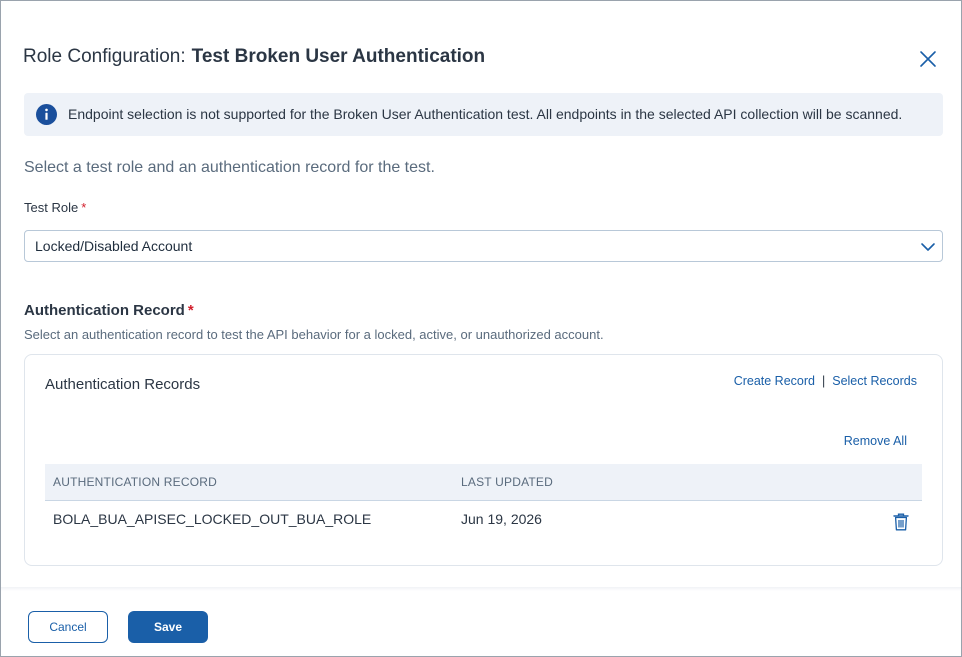 This screenshot has height=657, width=962. I want to click on test-role-select: Locked/Disabled Account, so click(483, 246).